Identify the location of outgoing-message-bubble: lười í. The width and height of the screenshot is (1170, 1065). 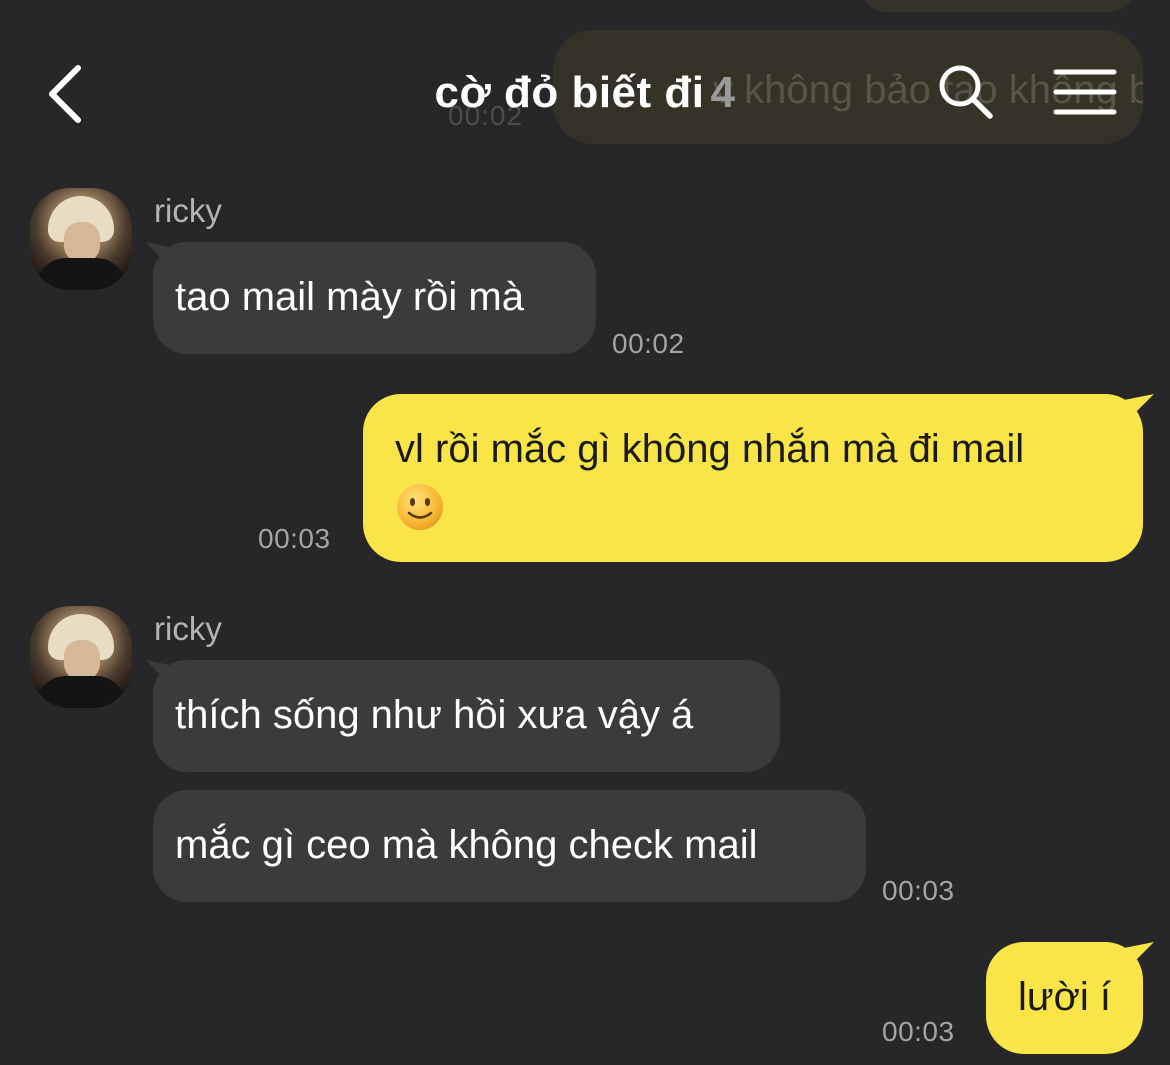
(1064, 998).